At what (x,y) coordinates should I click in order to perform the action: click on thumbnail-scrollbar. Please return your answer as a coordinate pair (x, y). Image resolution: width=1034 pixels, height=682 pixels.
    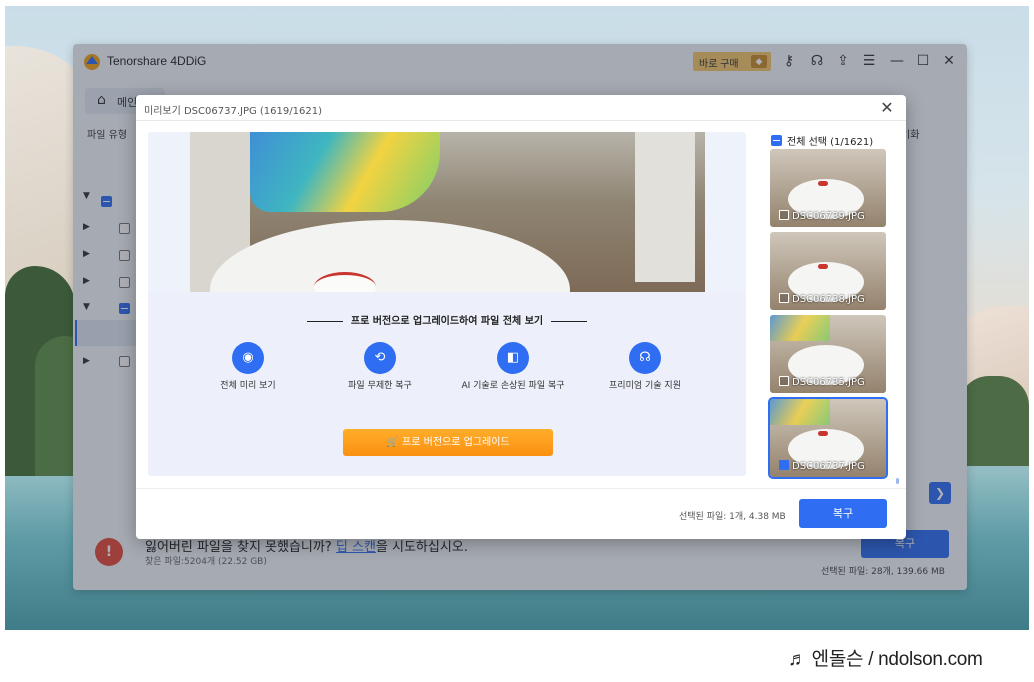
    Looking at the image, I should click on (897, 481).